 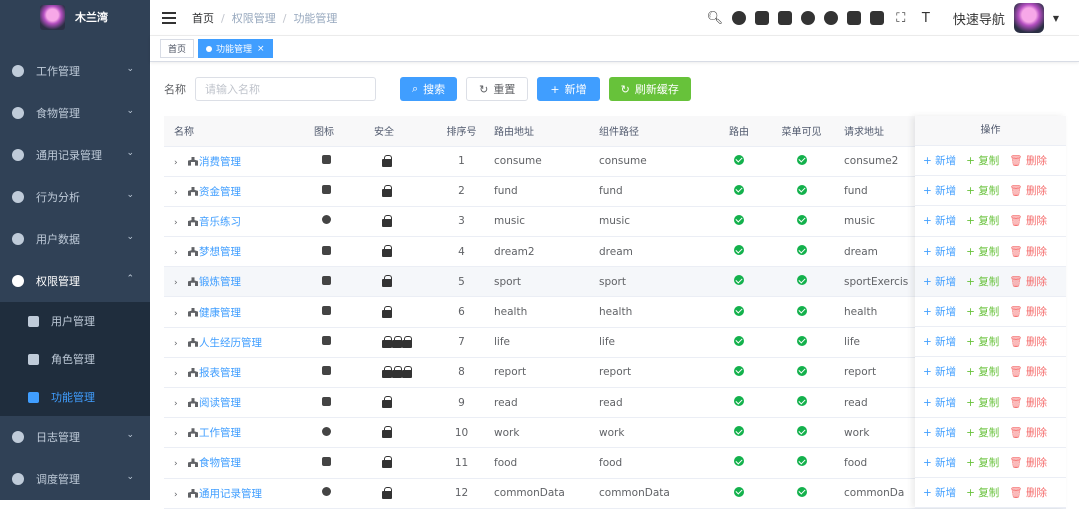 I want to click on cell-name: › 消费管理, so click(x=239, y=161).